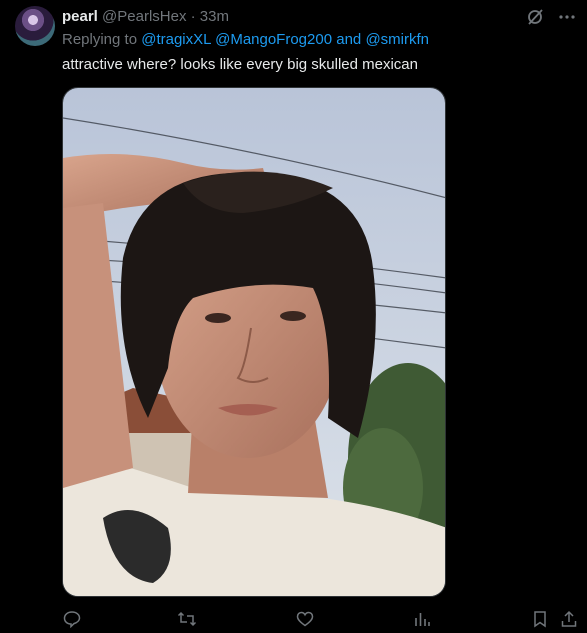 The height and width of the screenshot is (633, 587). What do you see at coordinates (100, 39) in the screenshot?
I see `reply-prefix: Replying to` at bounding box center [100, 39].